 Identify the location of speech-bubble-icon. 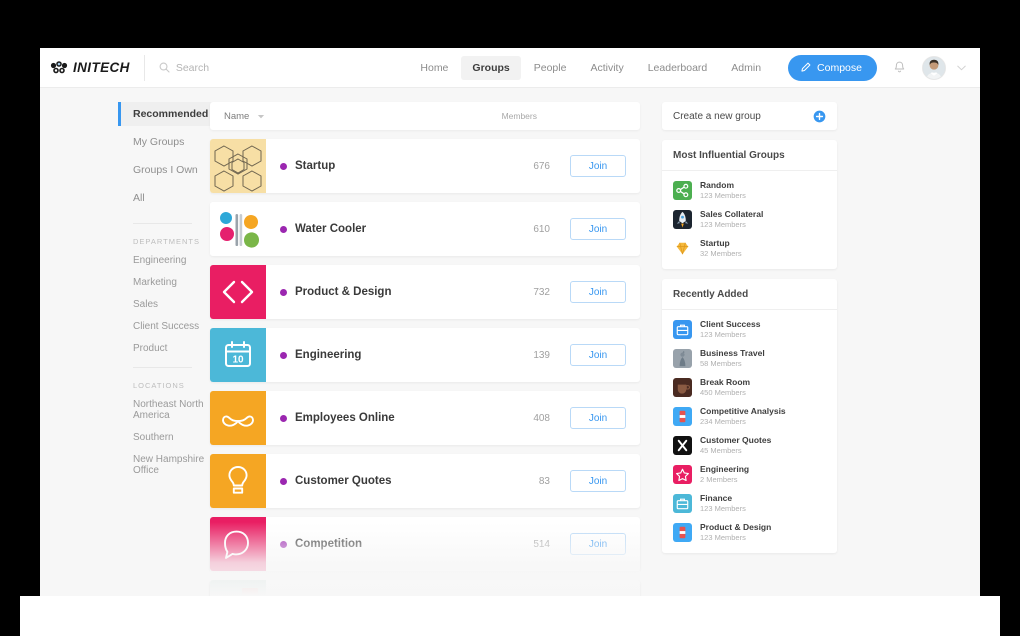
(238, 544).